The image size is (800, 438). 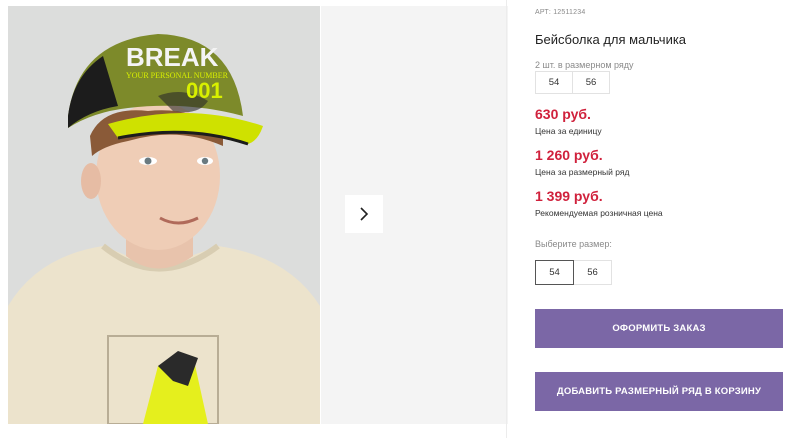 I want to click on order-button: ОФОРМИТЬ ЗАКАЗ, so click(x=659, y=328).